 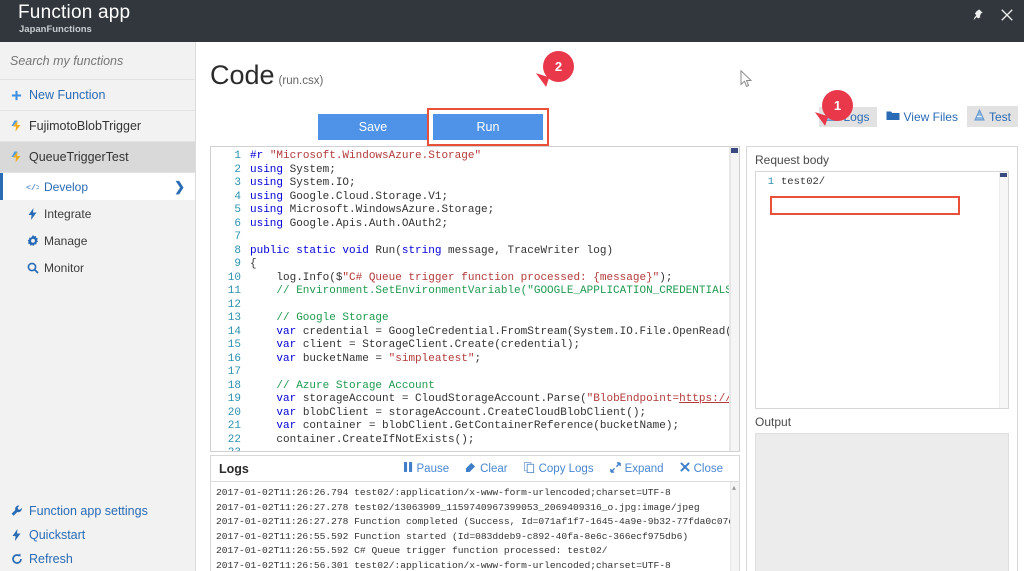 I want to click on request-body-label: Request body, so click(x=792, y=160).